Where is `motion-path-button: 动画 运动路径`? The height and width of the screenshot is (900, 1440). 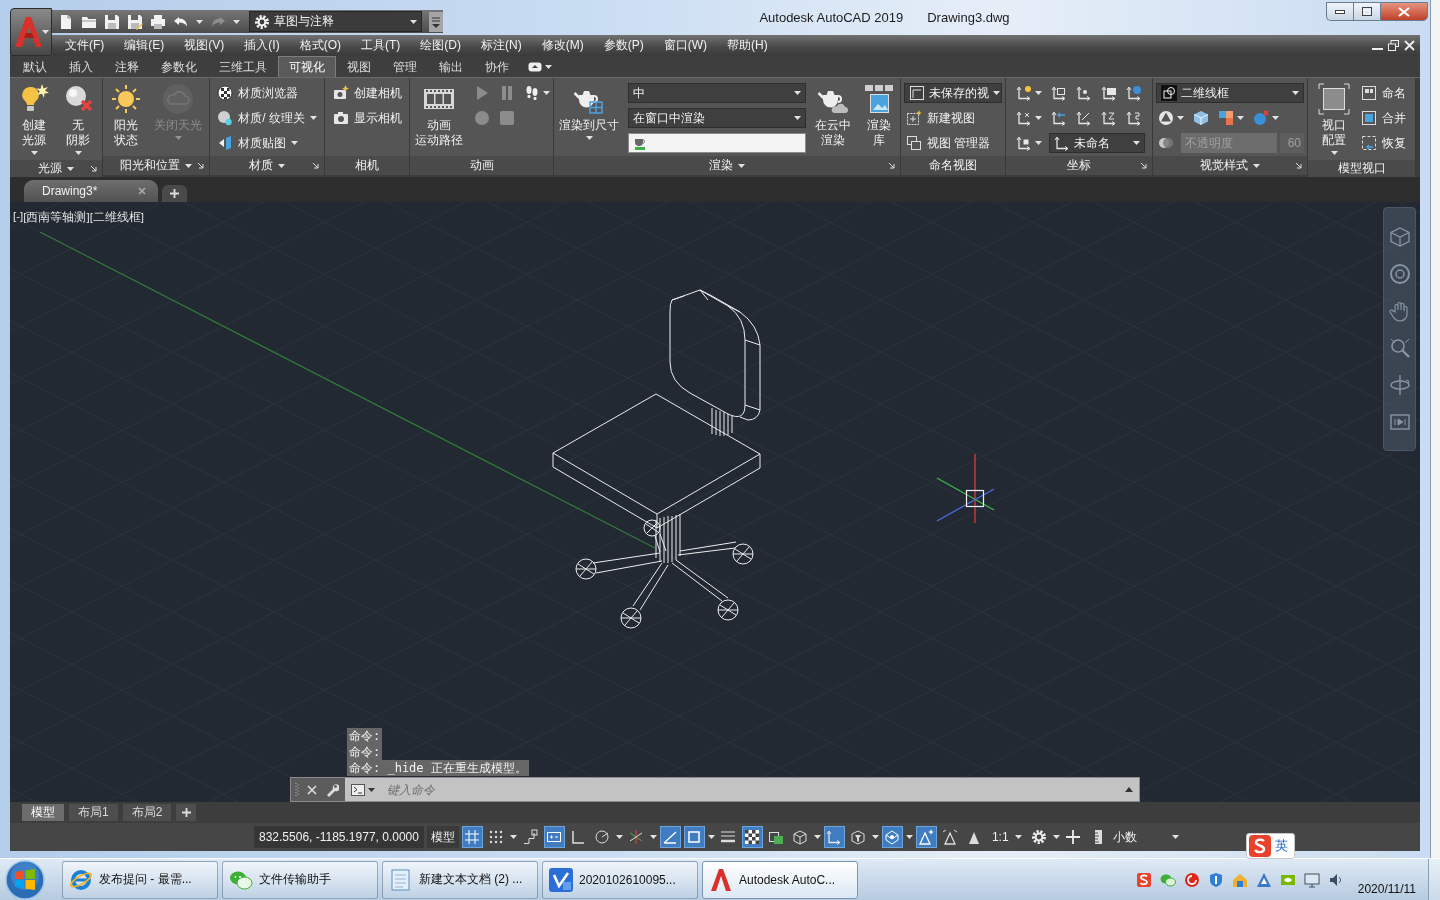
motion-path-button: 动画 运动路径 is located at coordinates (438, 115).